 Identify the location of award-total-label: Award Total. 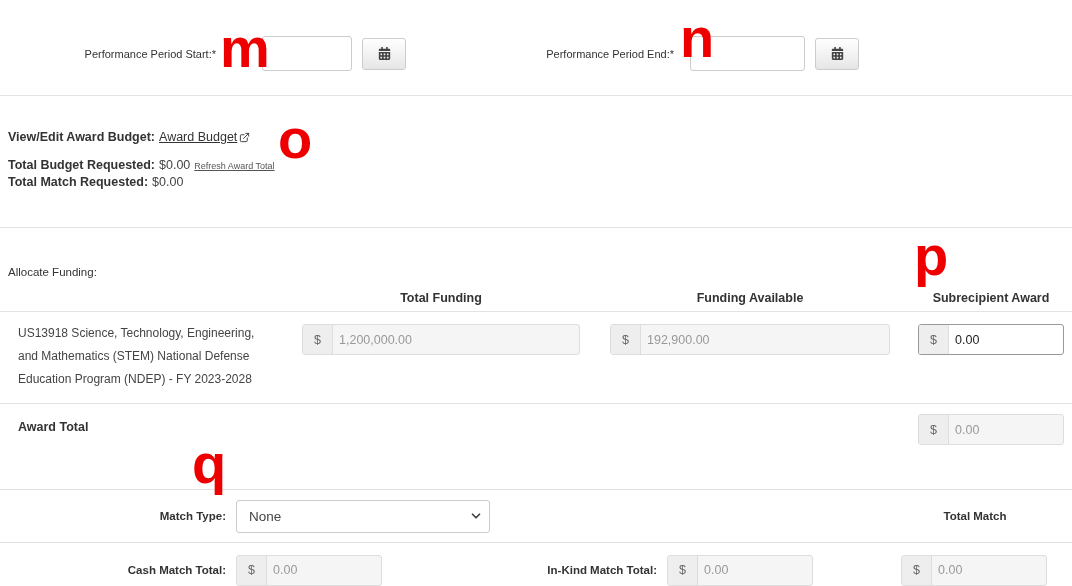
(53, 427).